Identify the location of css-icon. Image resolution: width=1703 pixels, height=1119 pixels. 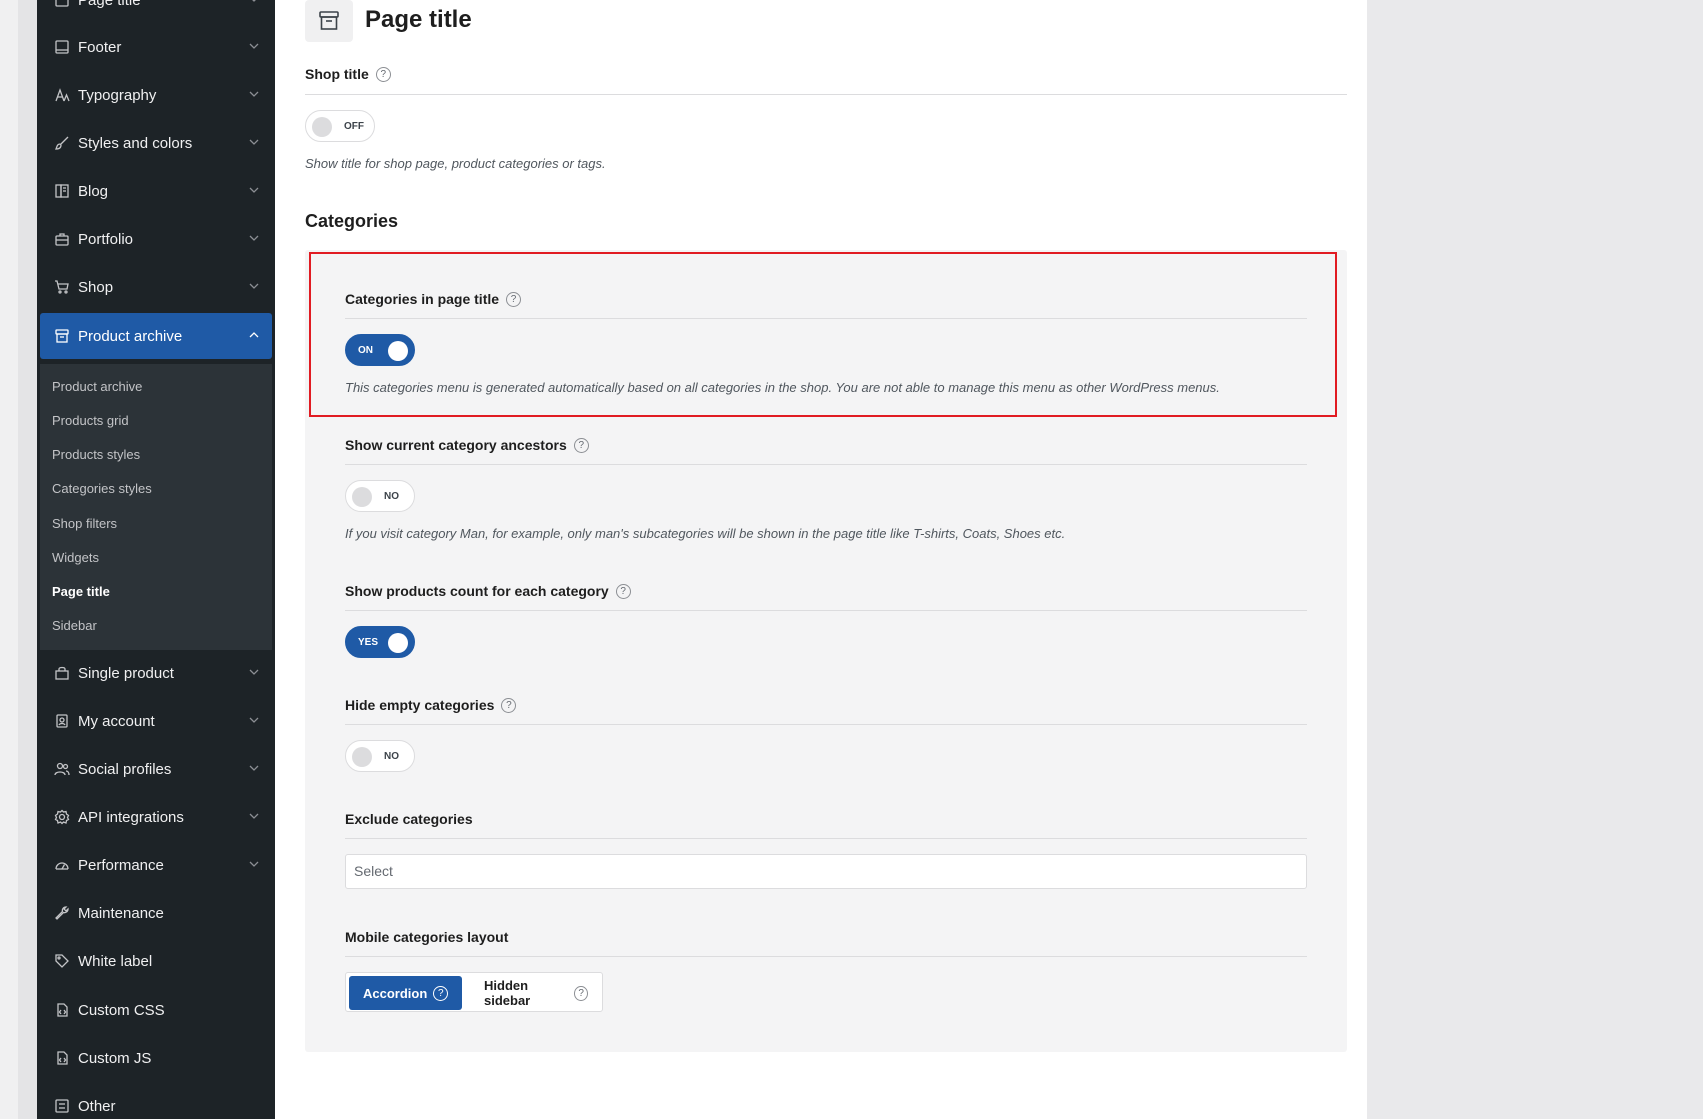
(62, 1010).